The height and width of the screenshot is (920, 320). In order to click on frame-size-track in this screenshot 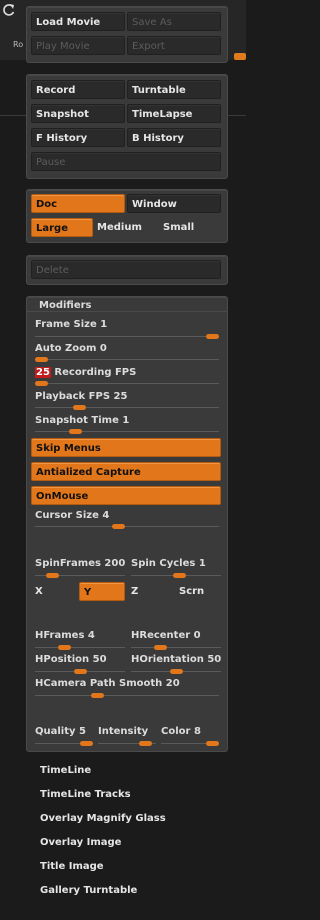, I will do `click(127, 336)`.